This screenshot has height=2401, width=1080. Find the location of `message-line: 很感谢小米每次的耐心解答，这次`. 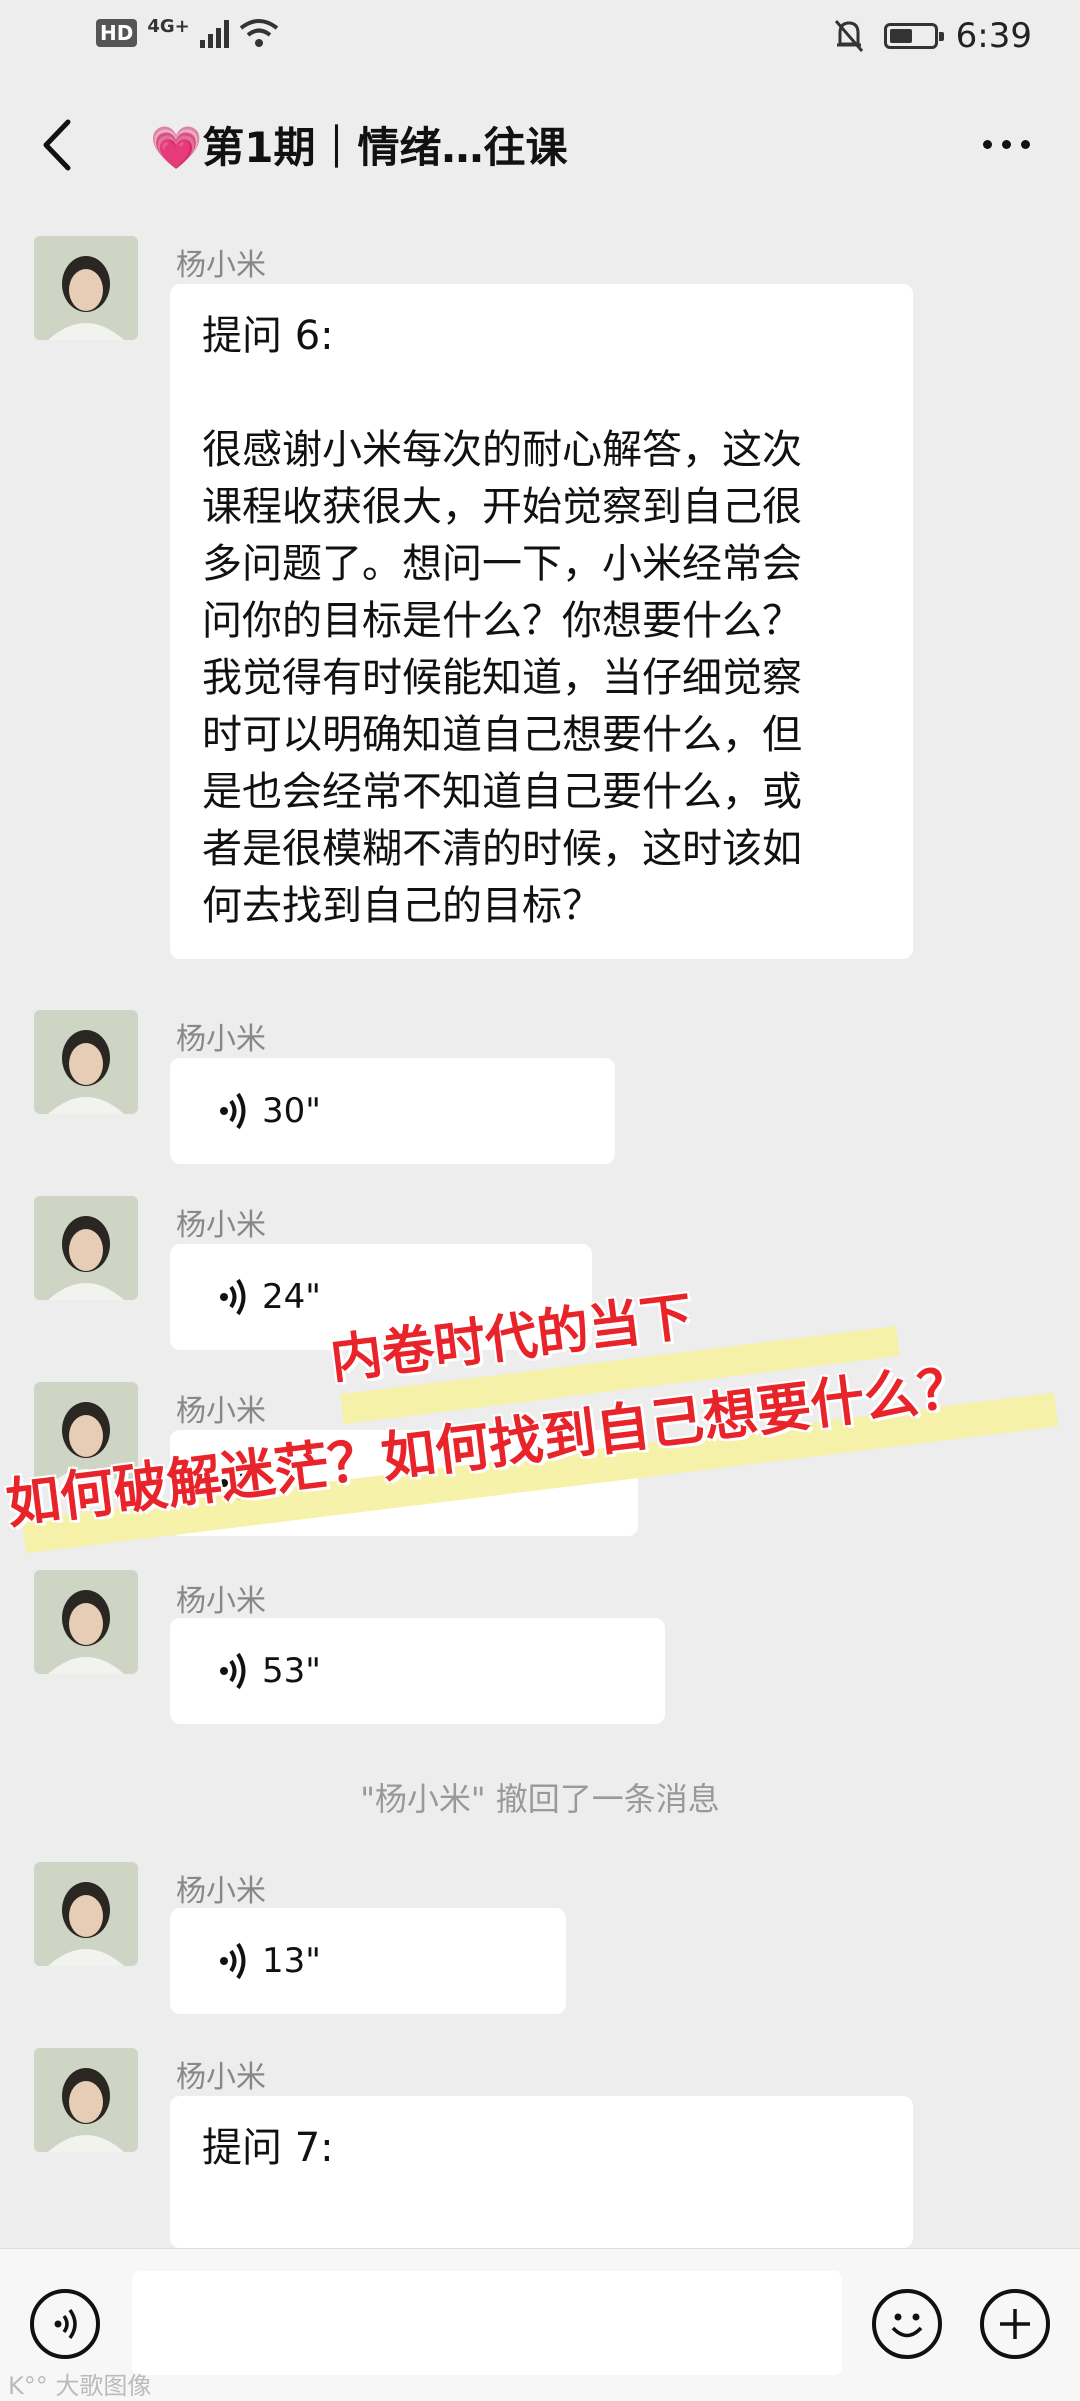

message-line: 很感谢小米每次的耐心解答，这次 is located at coordinates (502, 450).